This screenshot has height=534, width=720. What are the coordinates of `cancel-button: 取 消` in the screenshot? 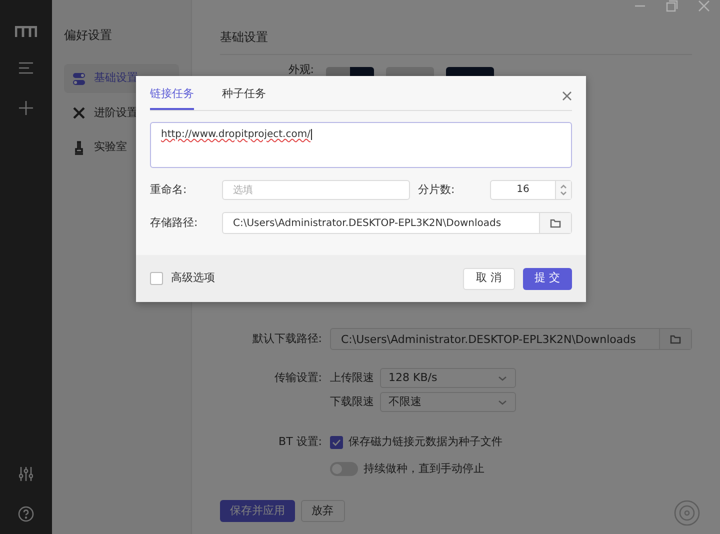 It's located at (488, 279).